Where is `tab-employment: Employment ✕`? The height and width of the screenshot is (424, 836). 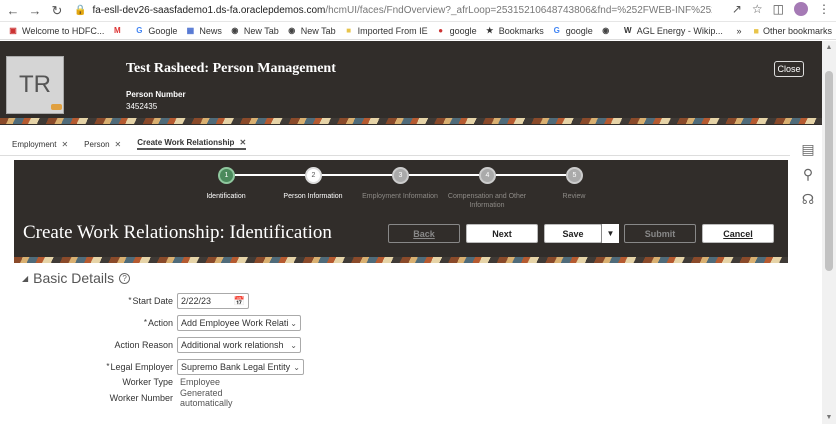
tab-employment: Employment ✕ is located at coordinates (40, 144).